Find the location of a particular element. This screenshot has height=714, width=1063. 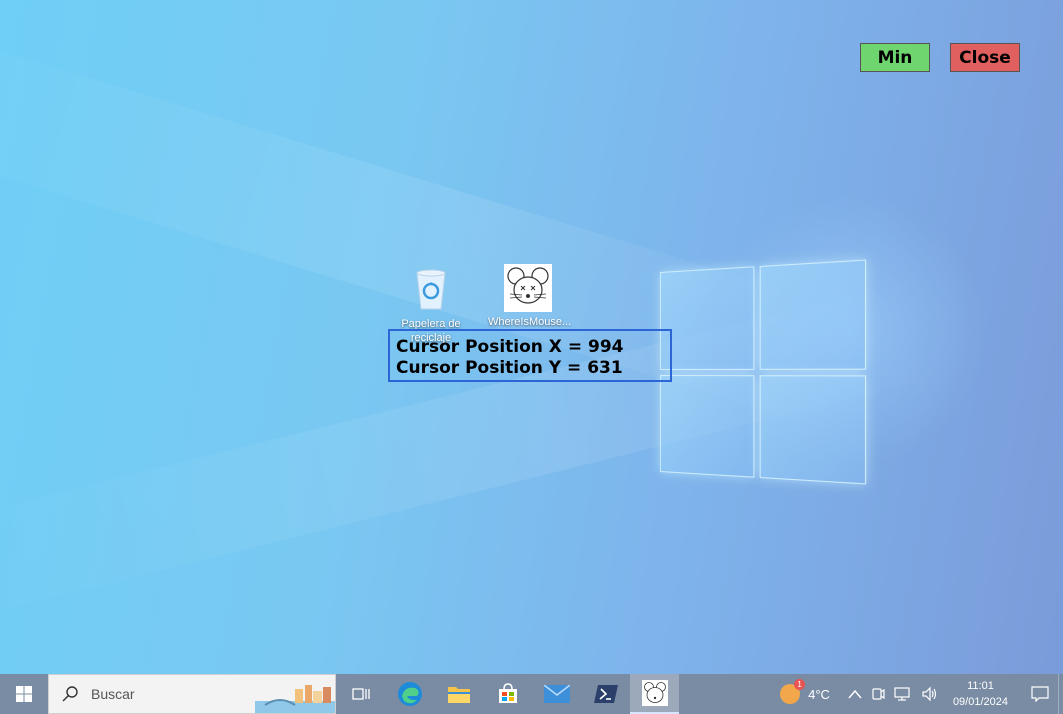

system-tray: 1 4°C 11:01 09/01/2024 is located at coordinates (921, 694).